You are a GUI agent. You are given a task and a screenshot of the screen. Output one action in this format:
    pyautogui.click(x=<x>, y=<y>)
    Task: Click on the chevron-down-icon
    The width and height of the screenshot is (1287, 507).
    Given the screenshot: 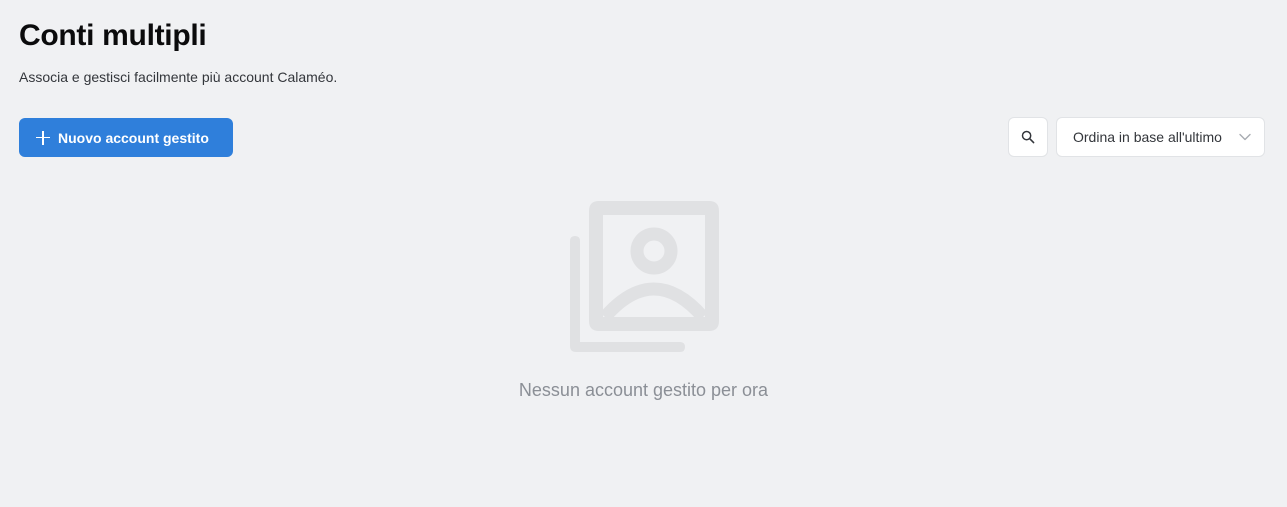 What is the action you would take?
    pyautogui.click(x=1245, y=137)
    